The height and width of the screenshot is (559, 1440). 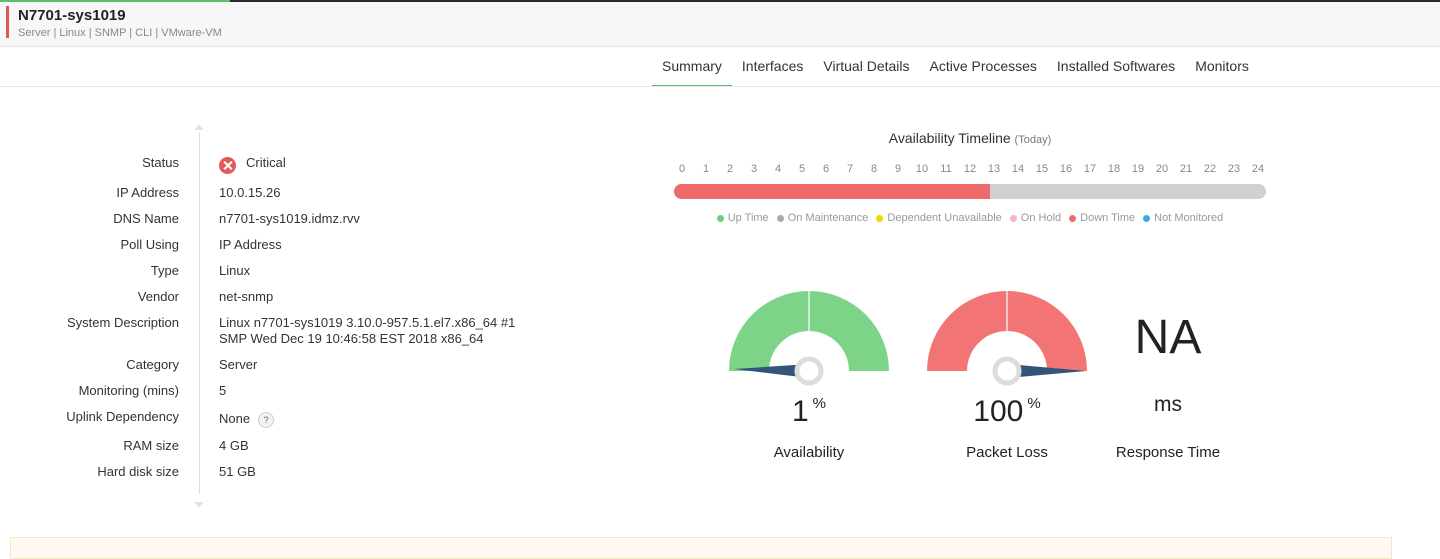 I want to click on tab-divider, so click(x=720, y=86).